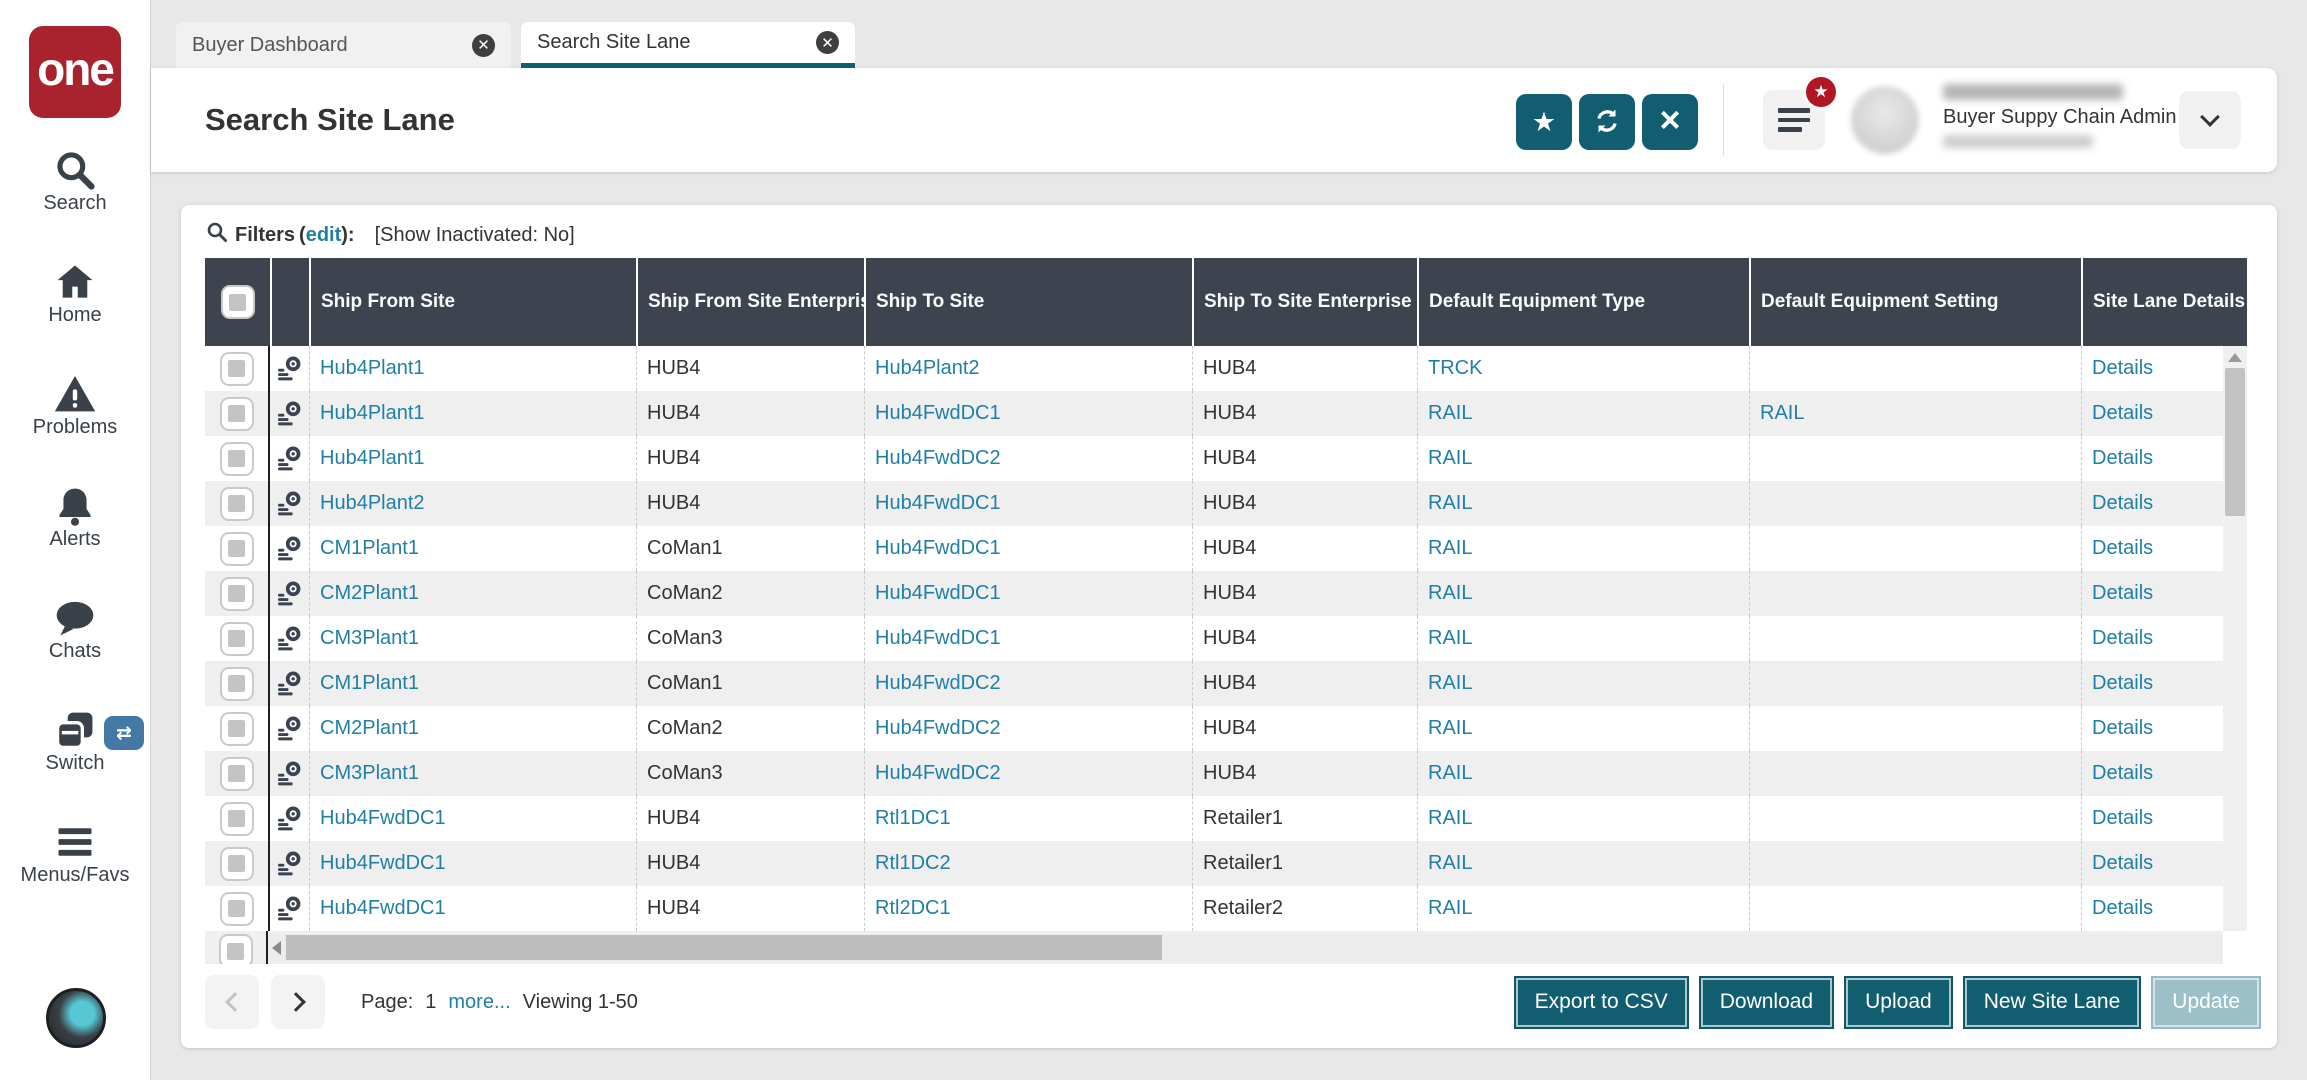  I want to click on column-header-ship-from-site-enterprise: Ship From Site Enterprise, so click(750, 302).